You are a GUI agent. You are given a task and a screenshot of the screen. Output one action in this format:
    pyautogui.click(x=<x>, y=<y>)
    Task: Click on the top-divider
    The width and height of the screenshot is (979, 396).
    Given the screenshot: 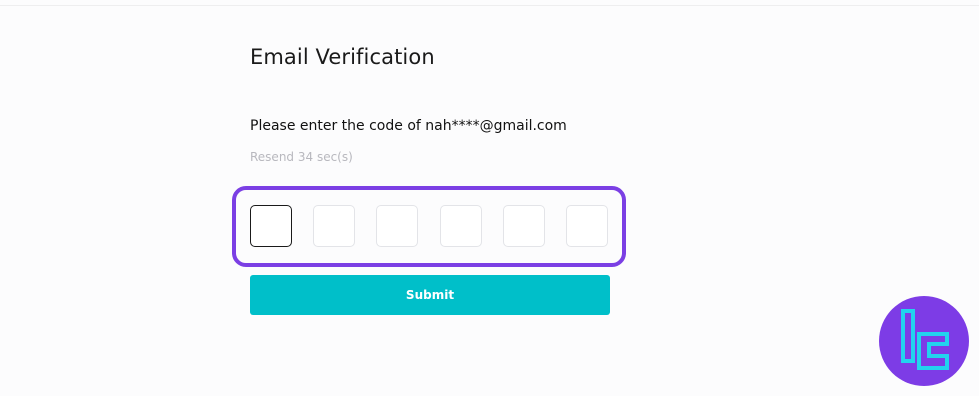 What is the action you would take?
    pyautogui.click(x=489, y=5)
    